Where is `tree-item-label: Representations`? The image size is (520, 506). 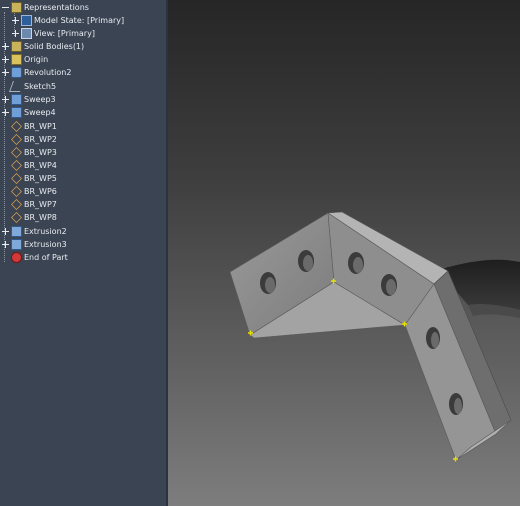 tree-item-label: Representations is located at coordinates (56, 7).